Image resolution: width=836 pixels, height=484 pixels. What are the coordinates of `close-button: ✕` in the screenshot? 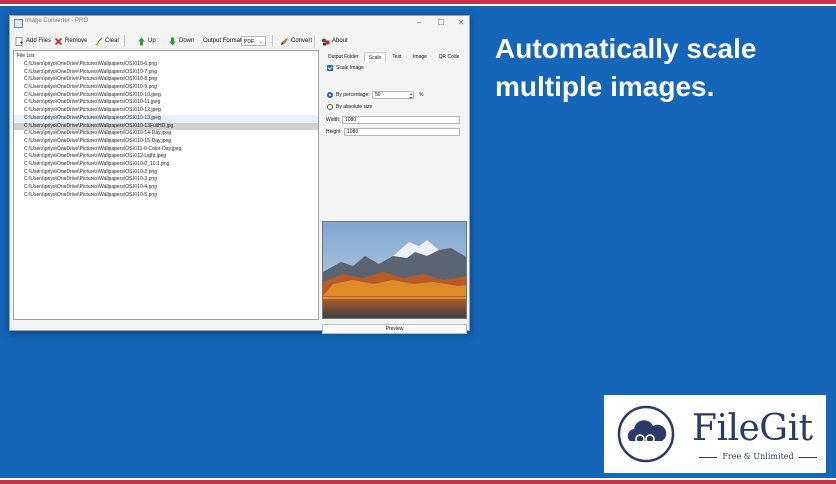 It's located at (461, 22).